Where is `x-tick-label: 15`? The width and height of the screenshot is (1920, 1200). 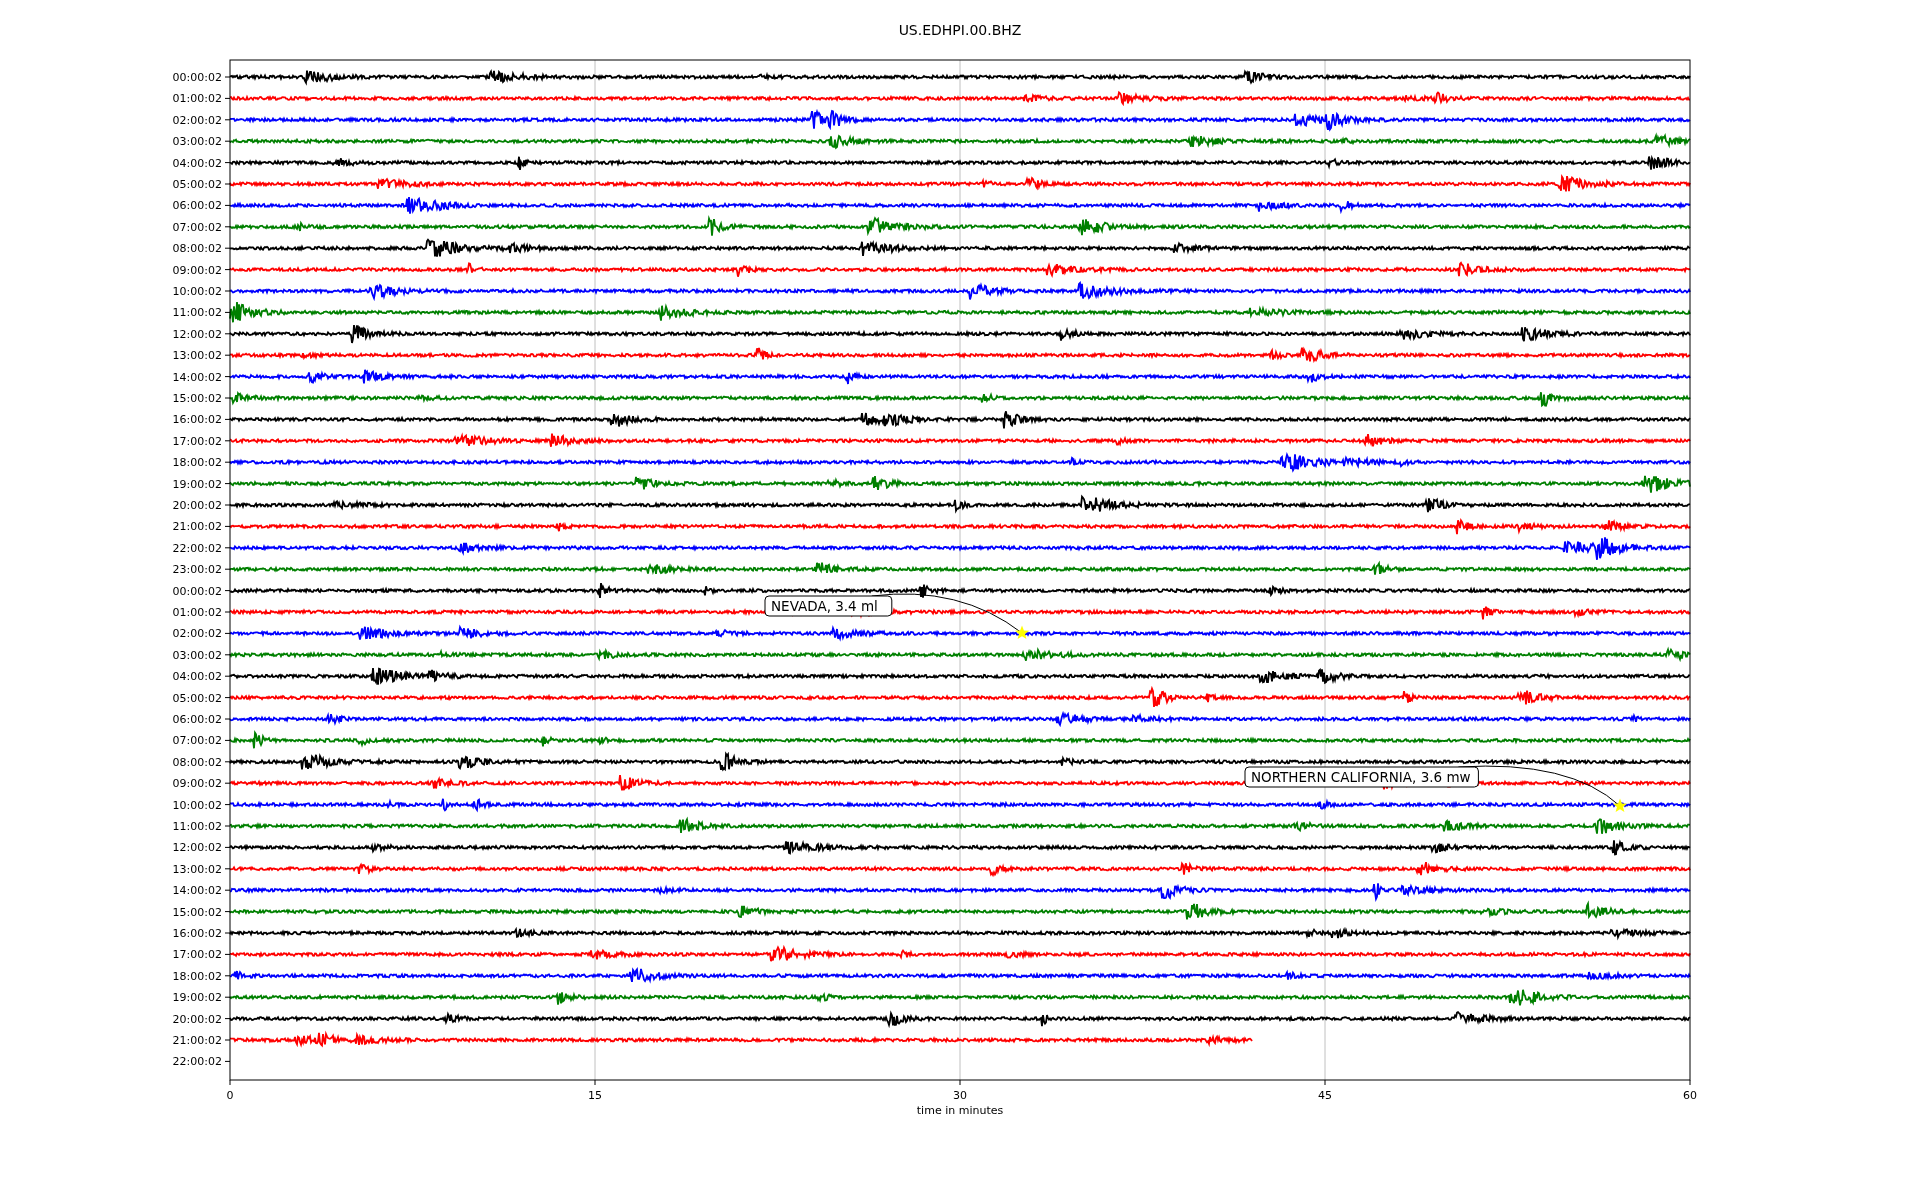
x-tick-label: 15 is located at coordinates (595, 1095).